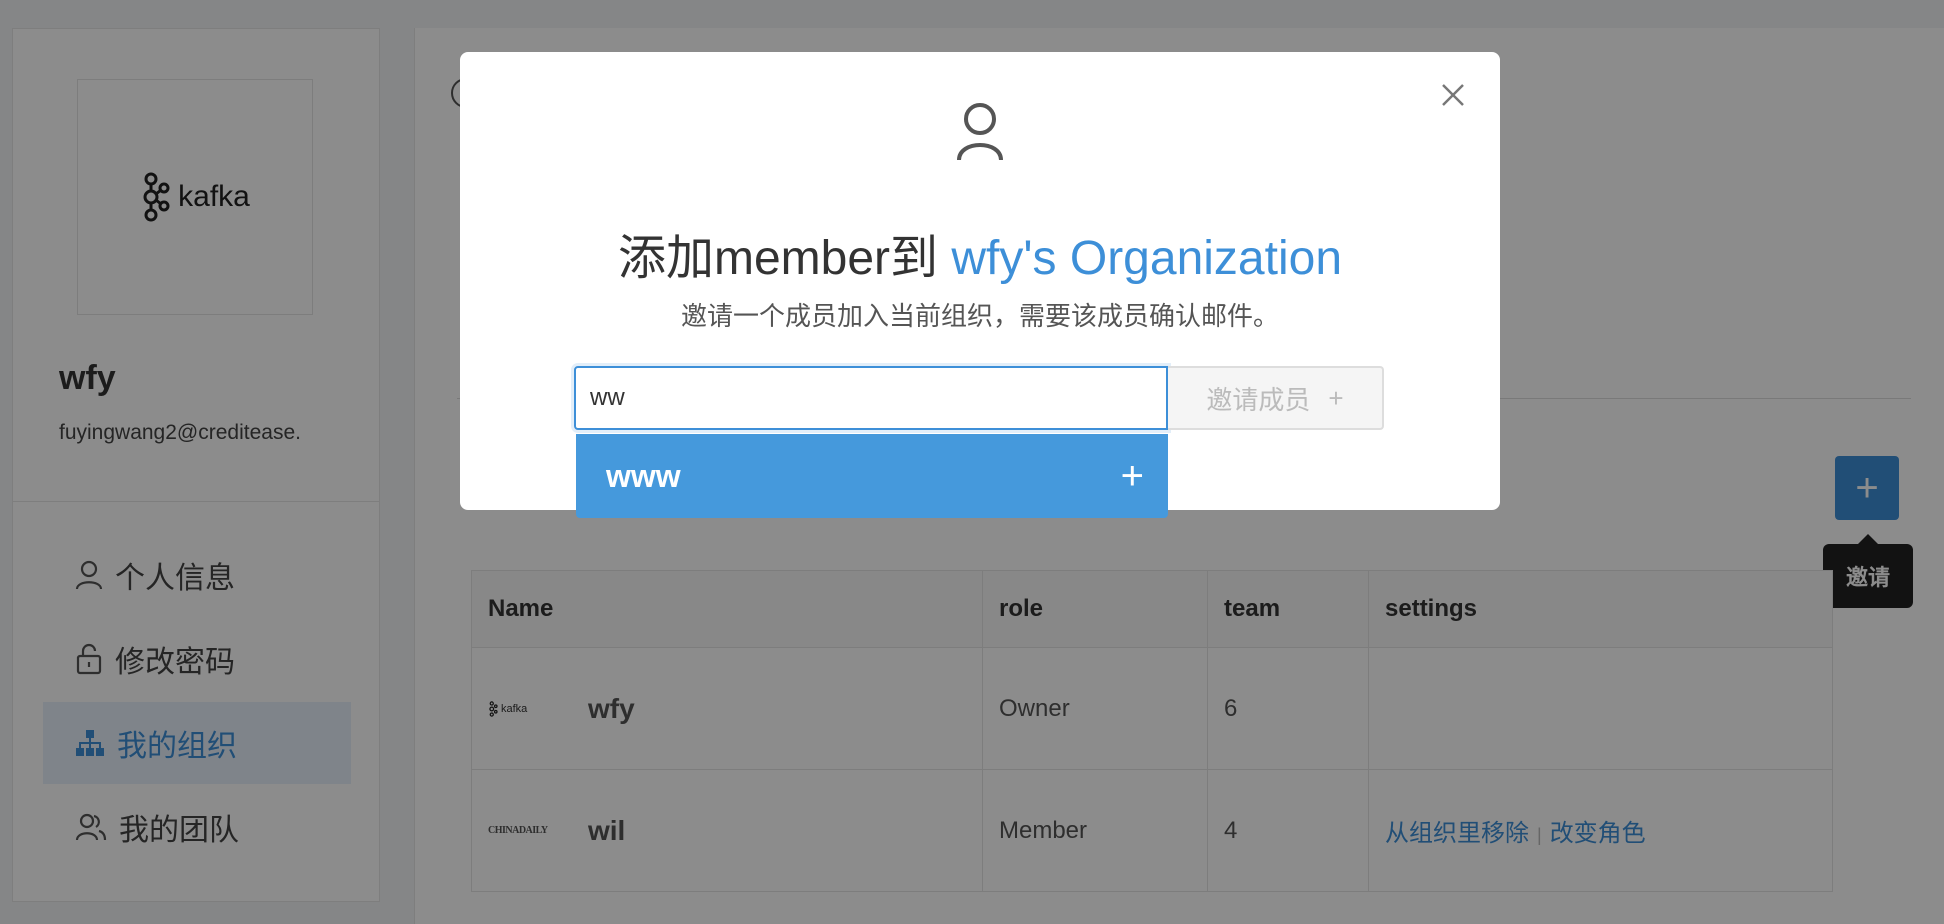  What do you see at coordinates (980, 132) in the screenshot?
I see `user-icon` at bounding box center [980, 132].